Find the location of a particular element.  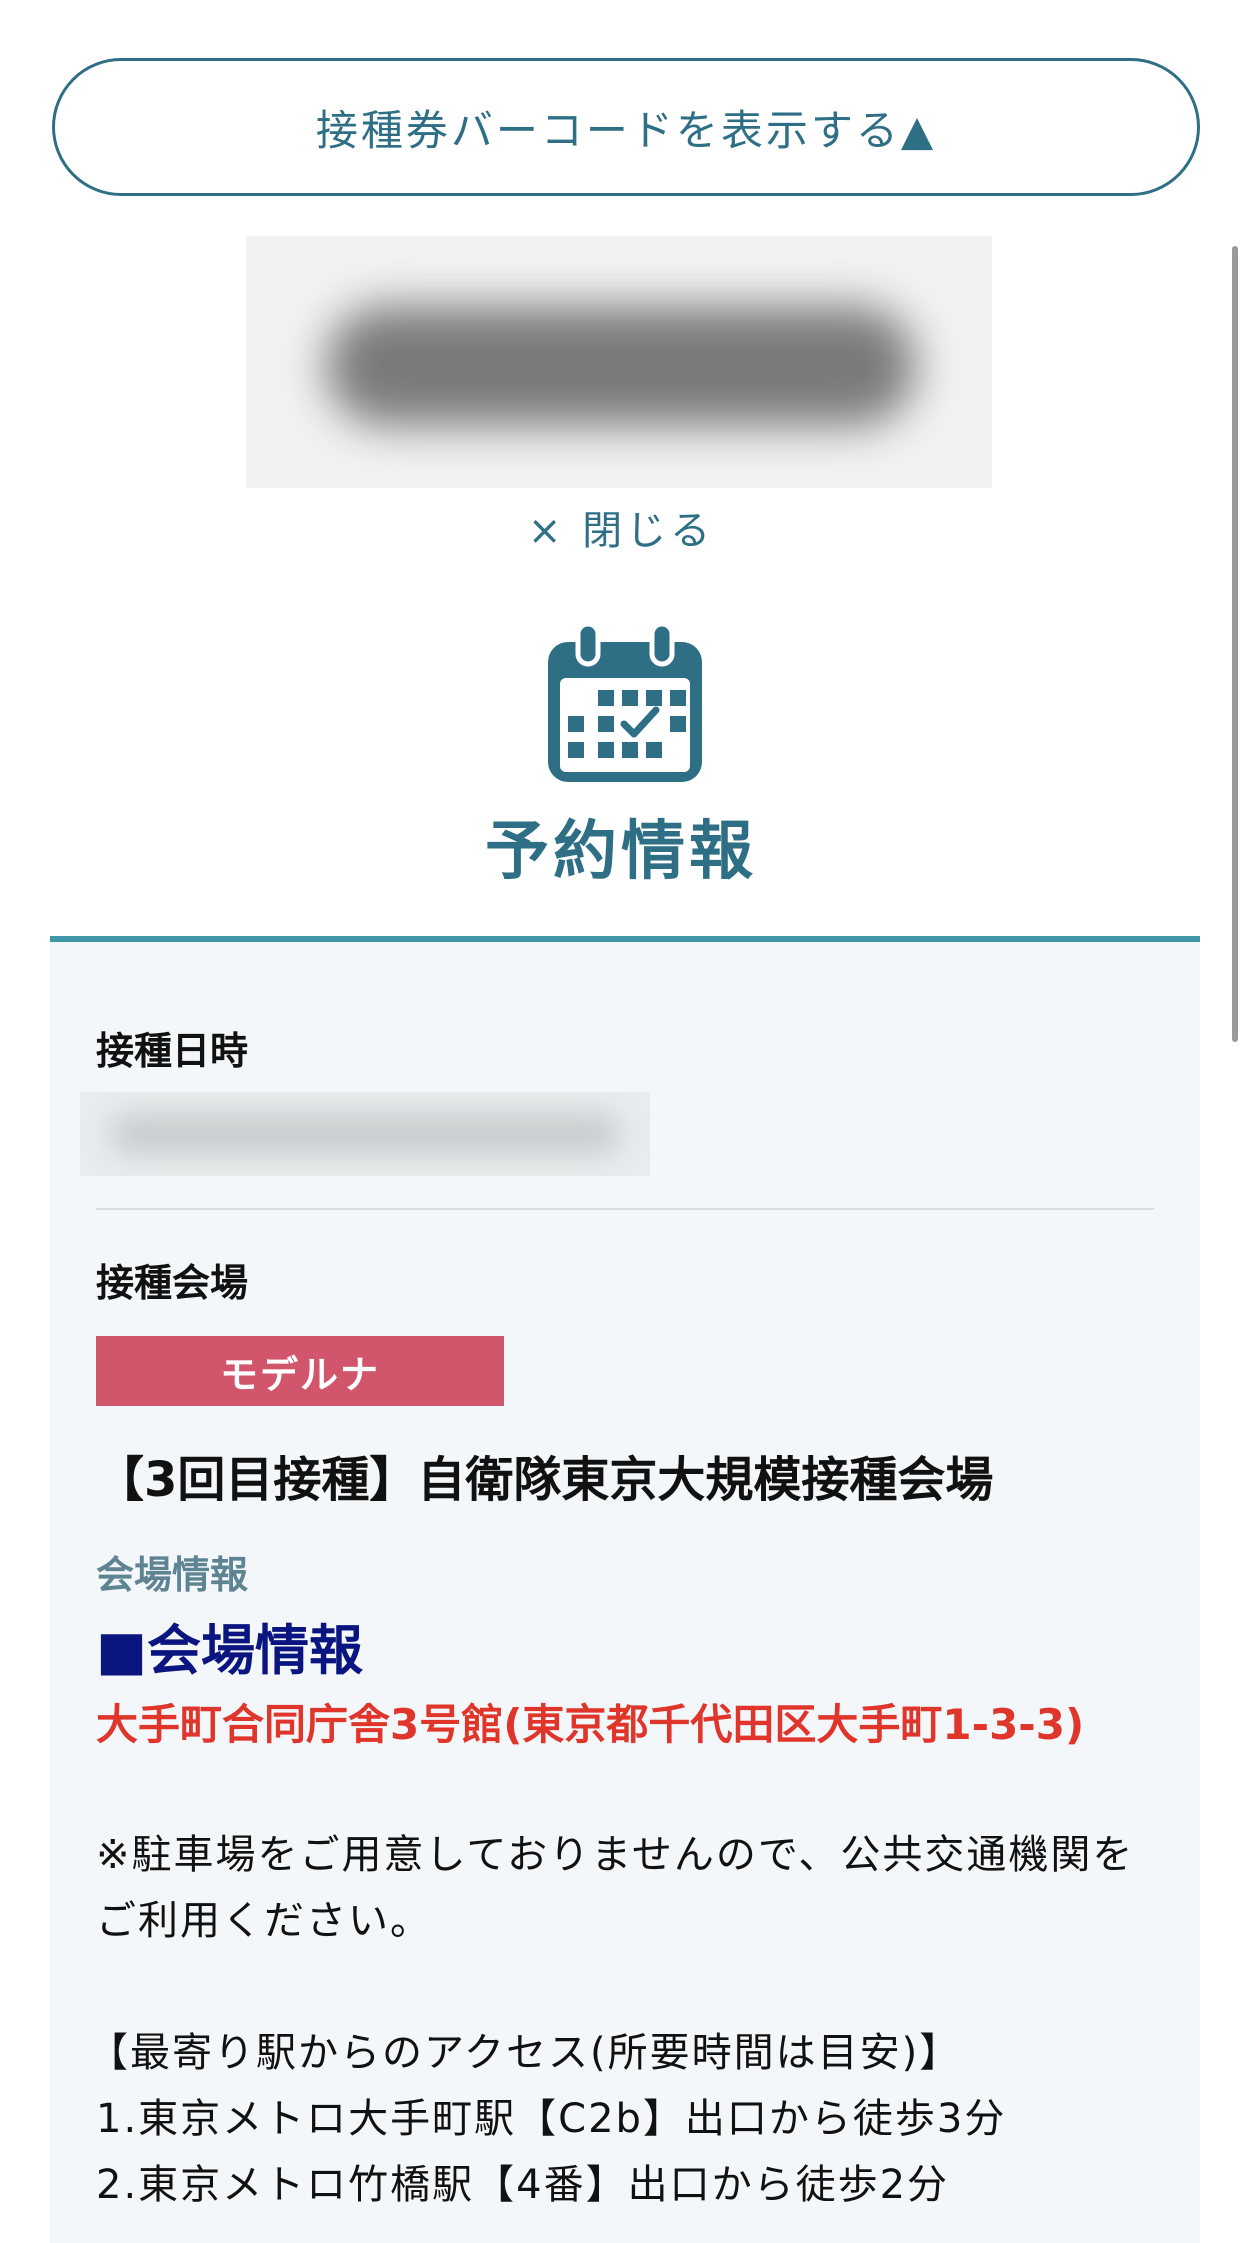

access-item-2: 2.東京メトロ竹橋駅【4番】出口から徒歩2分 is located at coordinates (523, 2185).